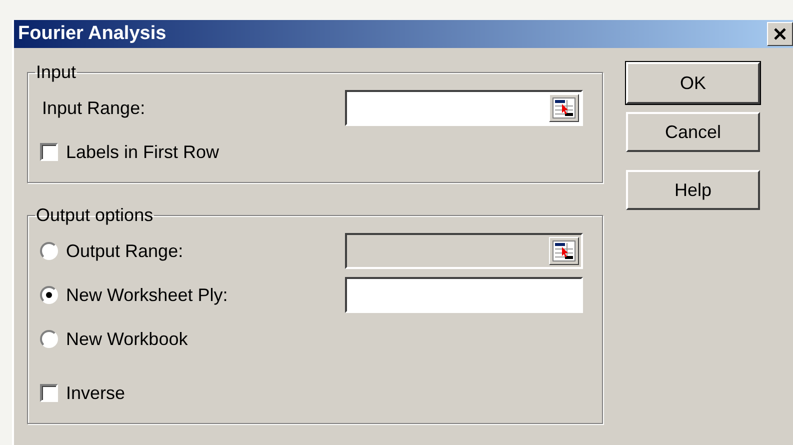  I want to click on ok-button: OK, so click(693, 83).